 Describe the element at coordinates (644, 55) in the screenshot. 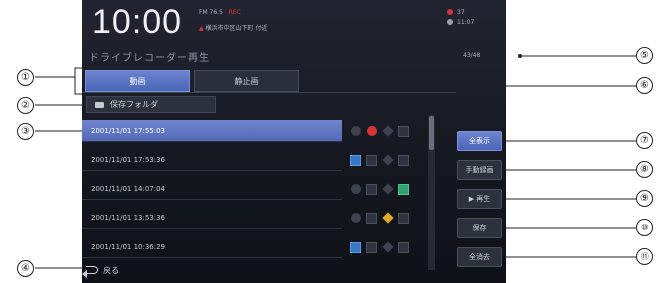

I see `callout-5: ⑤` at that location.